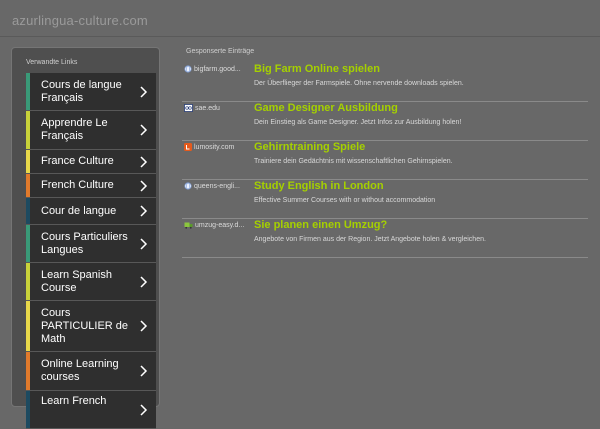 This screenshot has width=600, height=429. I want to click on sidebar-item: Cours PARTICULIER de Math, so click(91, 326).